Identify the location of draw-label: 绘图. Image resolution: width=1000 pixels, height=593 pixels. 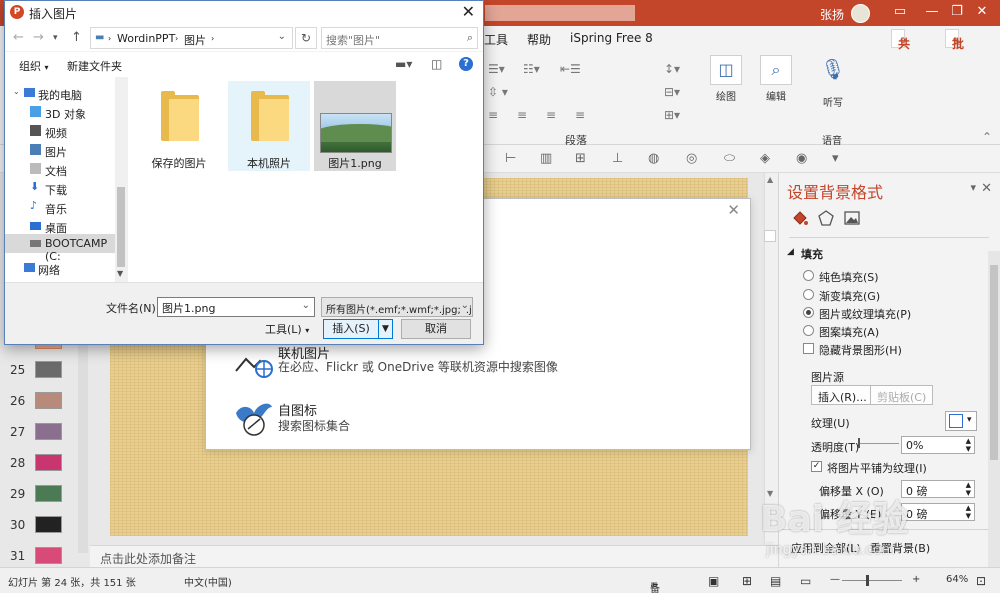
(726, 95).